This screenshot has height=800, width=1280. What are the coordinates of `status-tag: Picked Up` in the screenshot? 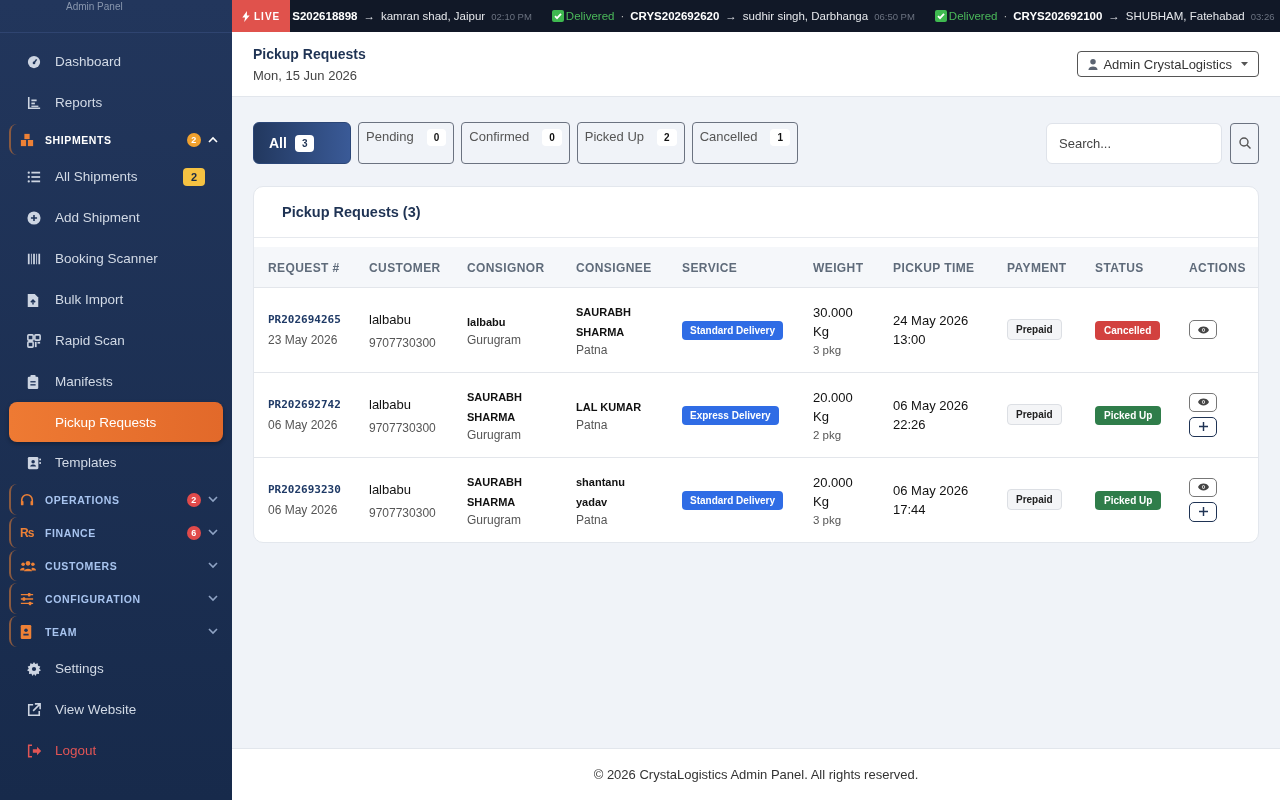 It's located at (1128, 415).